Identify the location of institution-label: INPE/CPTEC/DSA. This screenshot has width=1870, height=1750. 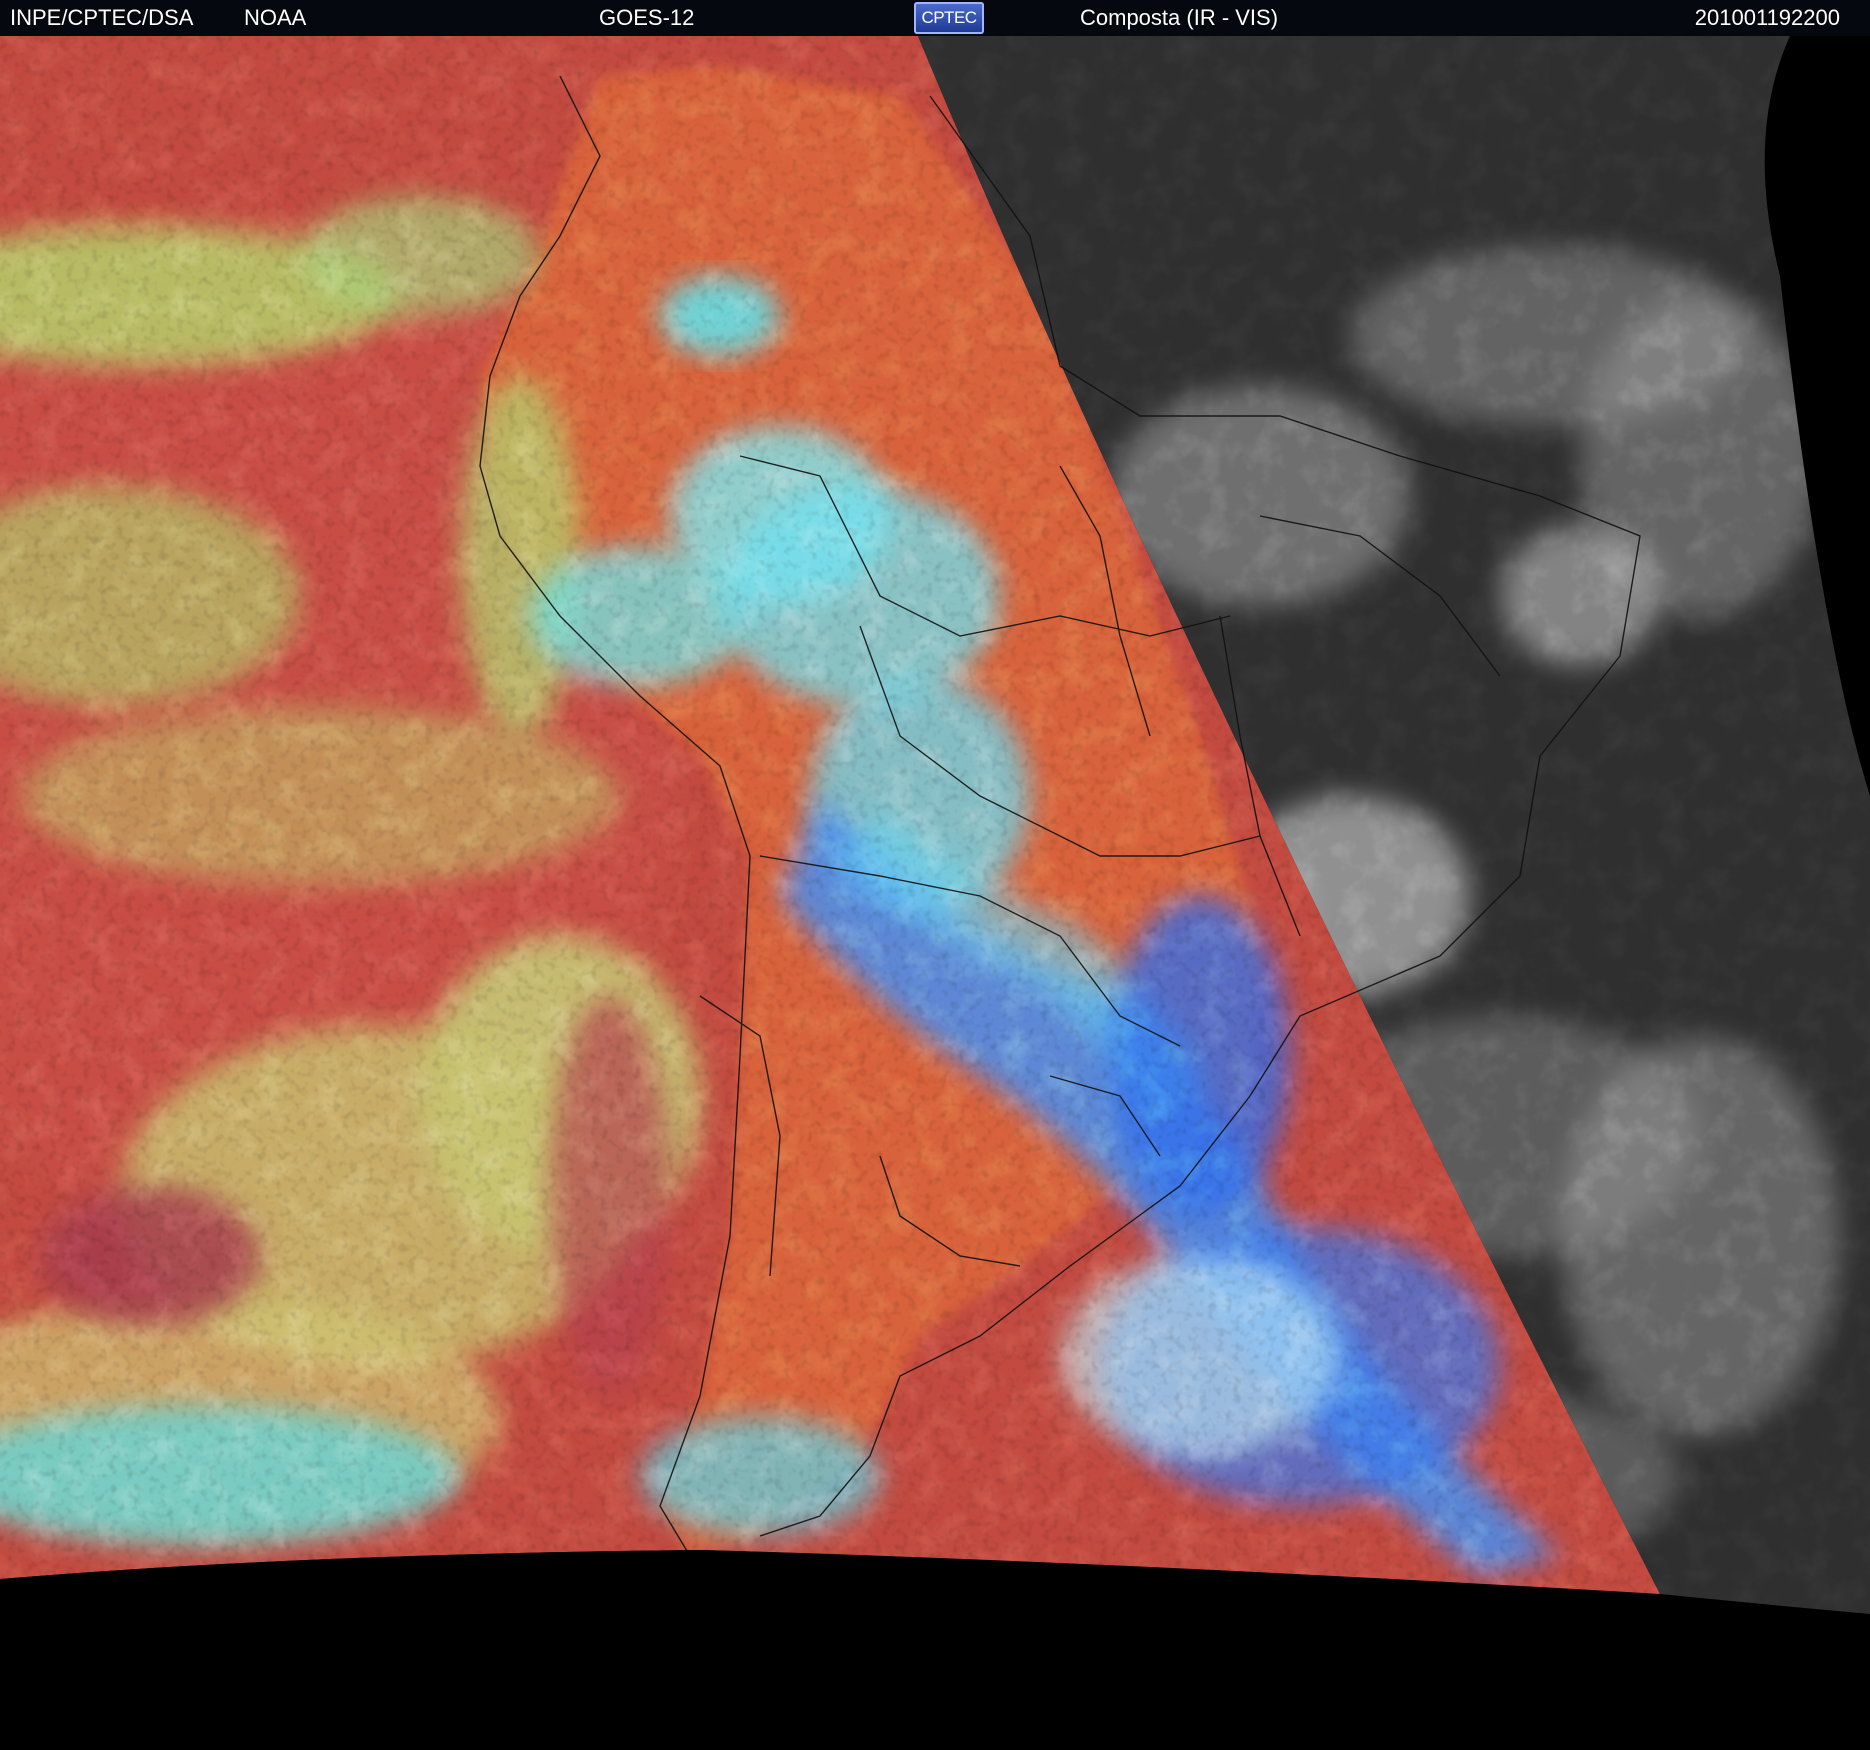
(102, 17).